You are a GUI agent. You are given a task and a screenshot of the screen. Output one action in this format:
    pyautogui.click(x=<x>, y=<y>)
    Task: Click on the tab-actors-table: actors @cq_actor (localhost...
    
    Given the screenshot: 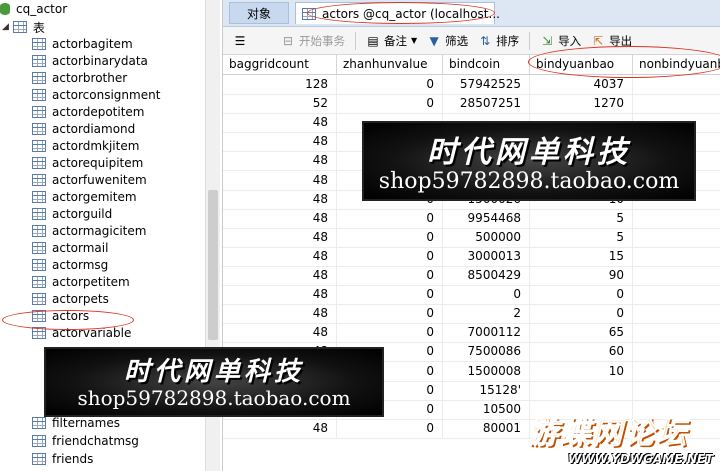 What is the action you would take?
    pyautogui.click(x=397, y=13)
    